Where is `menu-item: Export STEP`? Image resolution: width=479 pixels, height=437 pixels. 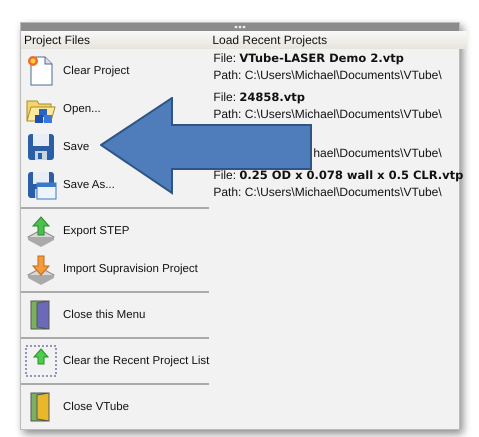 menu-item: Export STEP is located at coordinates (115, 231).